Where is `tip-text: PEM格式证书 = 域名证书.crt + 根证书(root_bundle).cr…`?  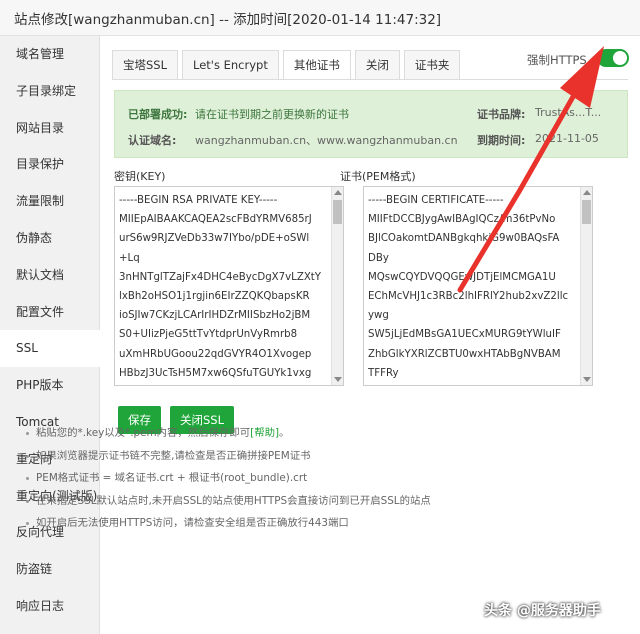
tip-text: PEM格式证书 = 域名证书.crt + 根证书(root_bundle).cr… is located at coordinates (172, 478).